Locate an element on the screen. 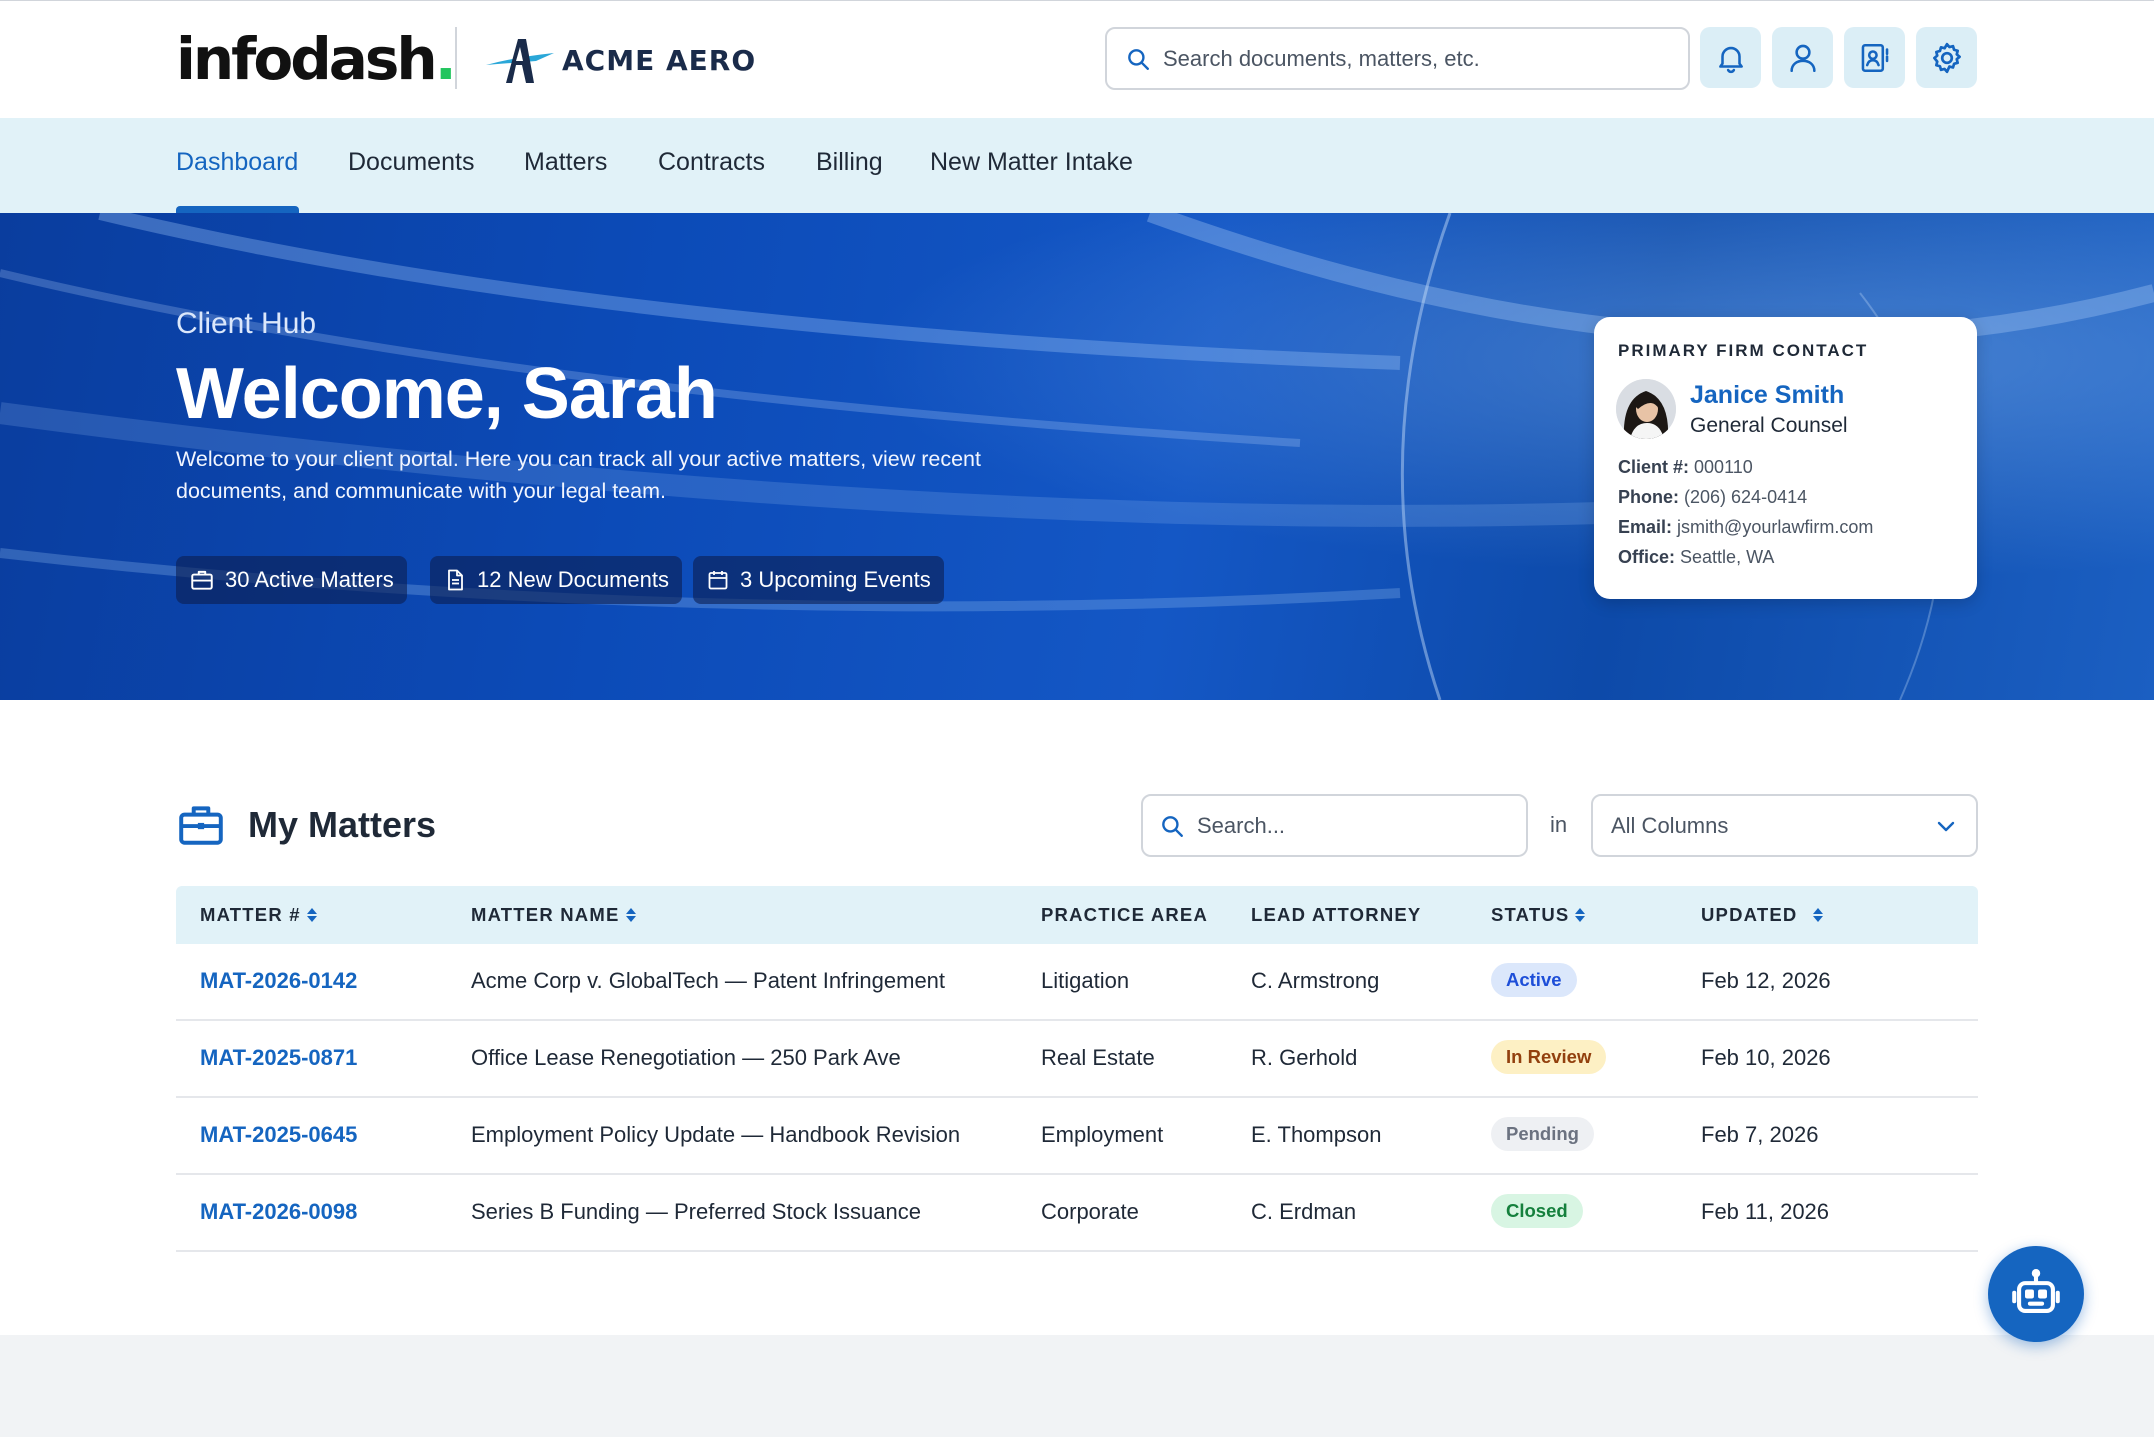  column-updated: UPDATED is located at coordinates (1762, 915).